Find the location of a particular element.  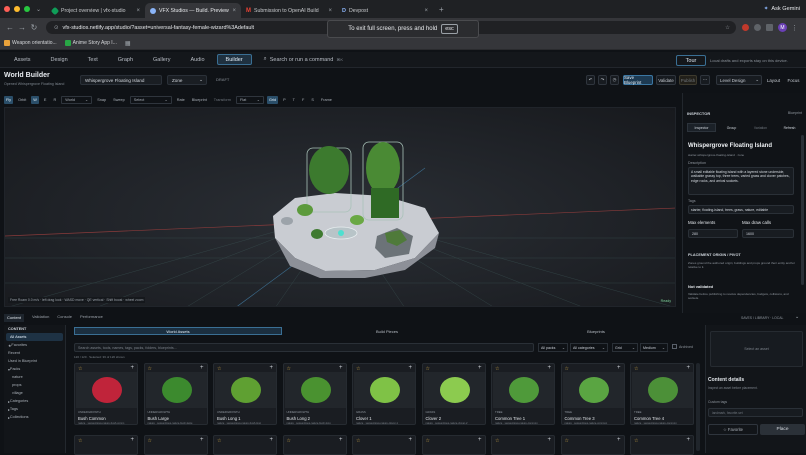

shading-select: Flat ⌄ is located at coordinates (249, 99).